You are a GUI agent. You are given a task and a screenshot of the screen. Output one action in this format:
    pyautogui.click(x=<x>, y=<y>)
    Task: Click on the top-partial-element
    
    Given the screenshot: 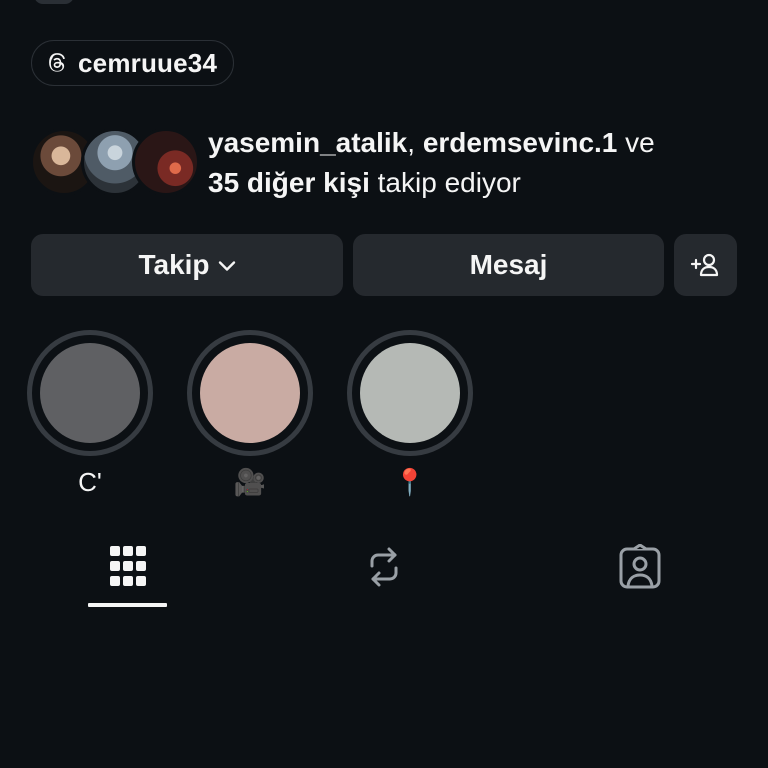 What is the action you would take?
    pyautogui.click(x=54, y=2)
    